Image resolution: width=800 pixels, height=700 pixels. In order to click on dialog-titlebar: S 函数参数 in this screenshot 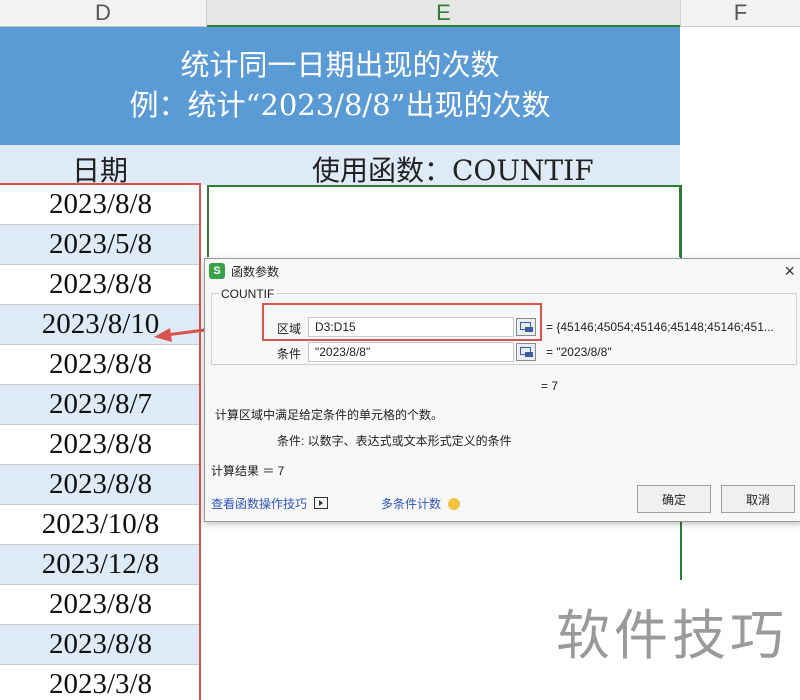, I will do `click(502, 271)`.